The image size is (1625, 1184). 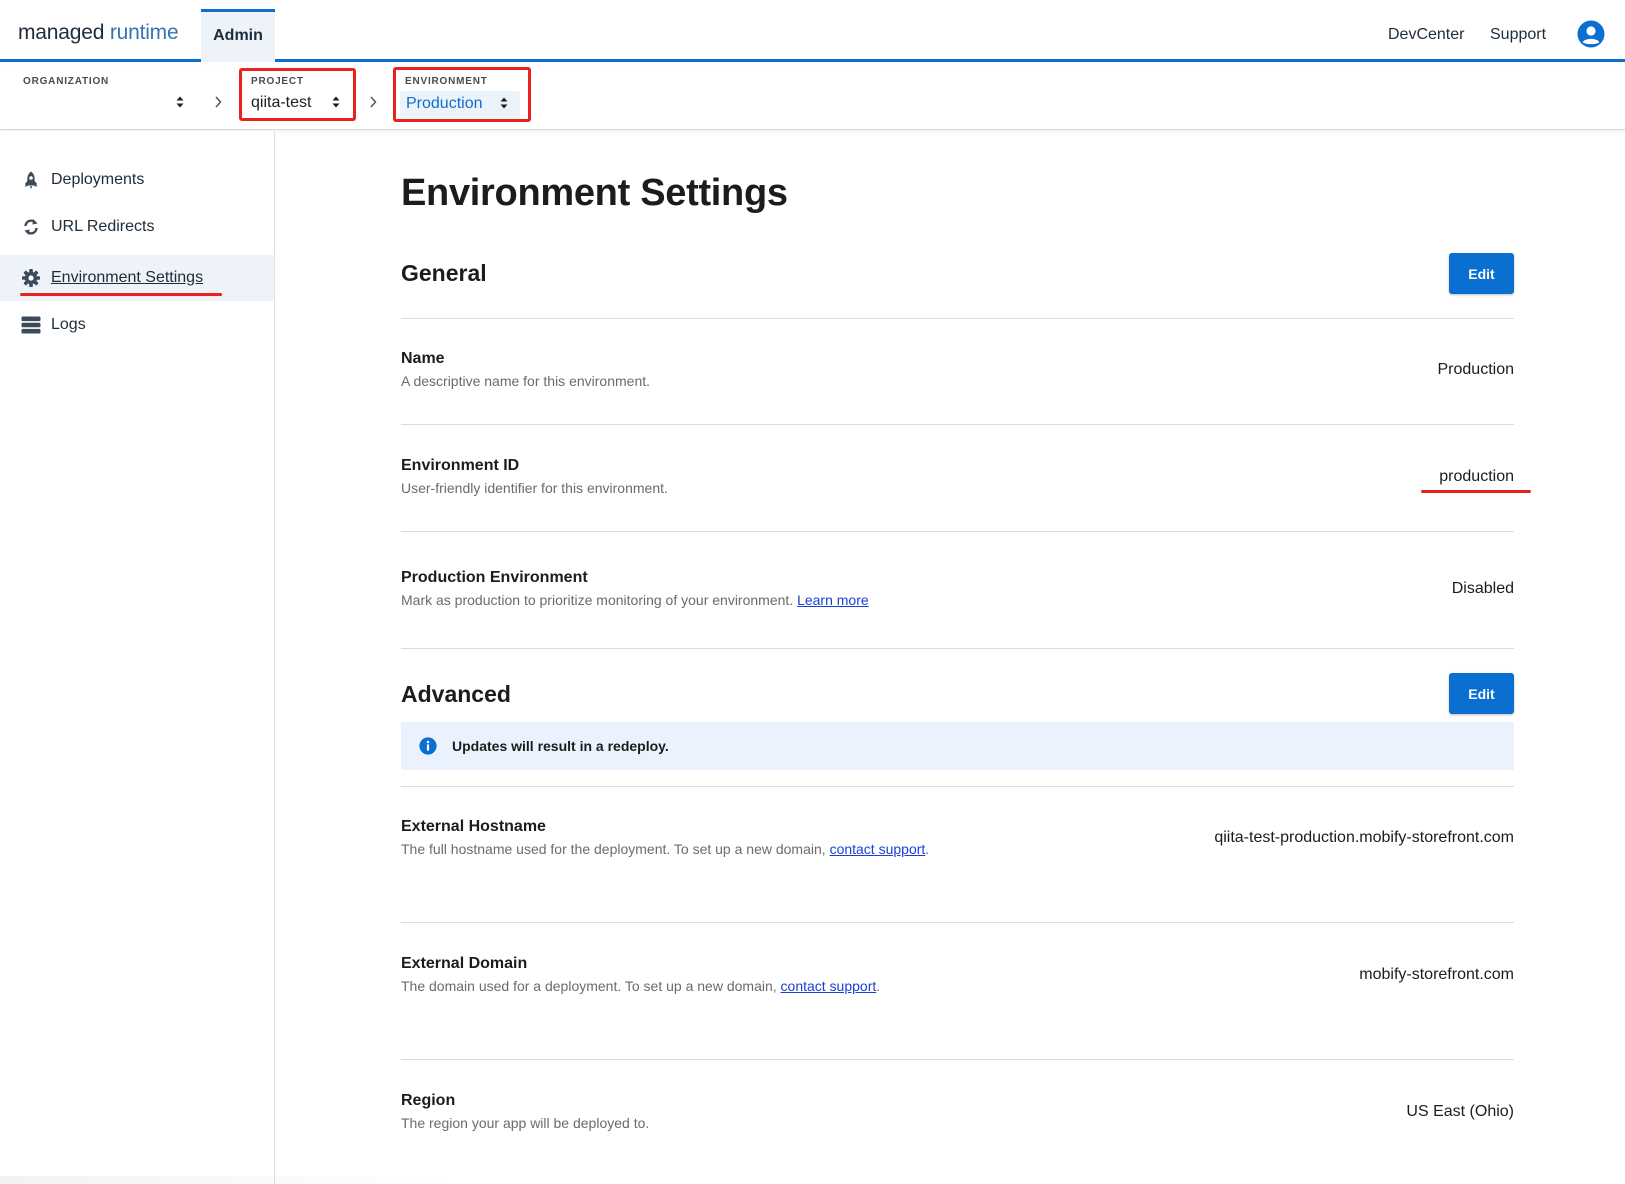 What do you see at coordinates (103, 226) in the screenshot?
I see `sidebar-item-label: URL Redirects` at bounding box center [103, 226].